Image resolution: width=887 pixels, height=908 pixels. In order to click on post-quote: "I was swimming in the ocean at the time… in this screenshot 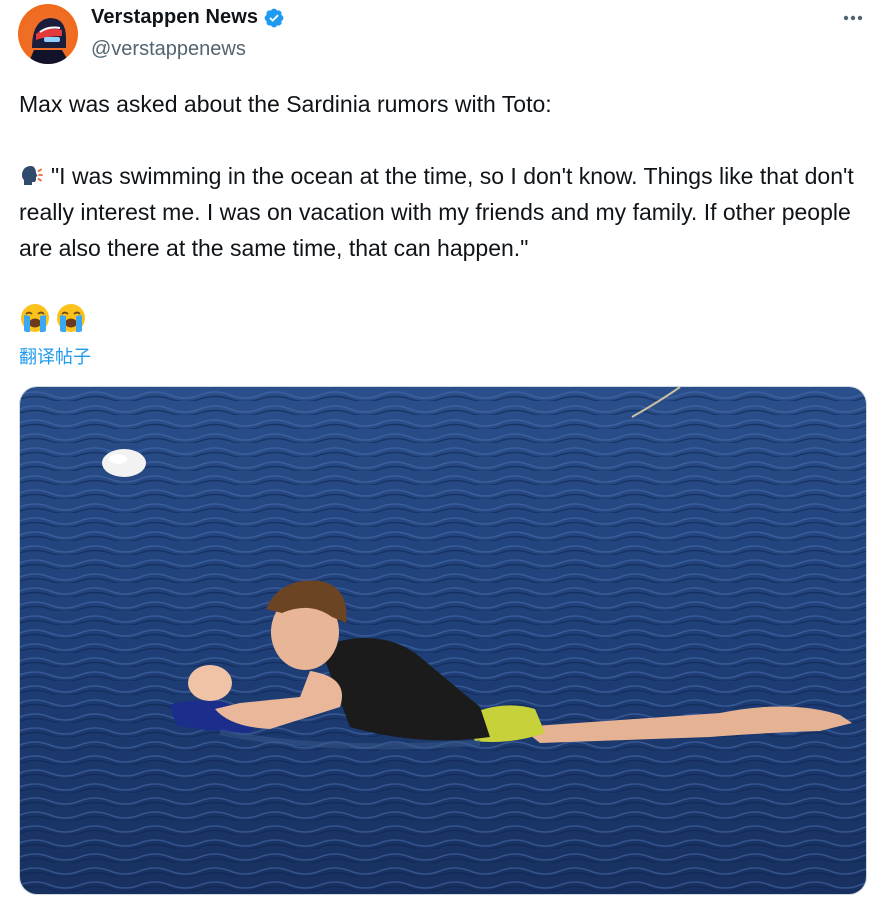, I will do `click(440, 212)`.